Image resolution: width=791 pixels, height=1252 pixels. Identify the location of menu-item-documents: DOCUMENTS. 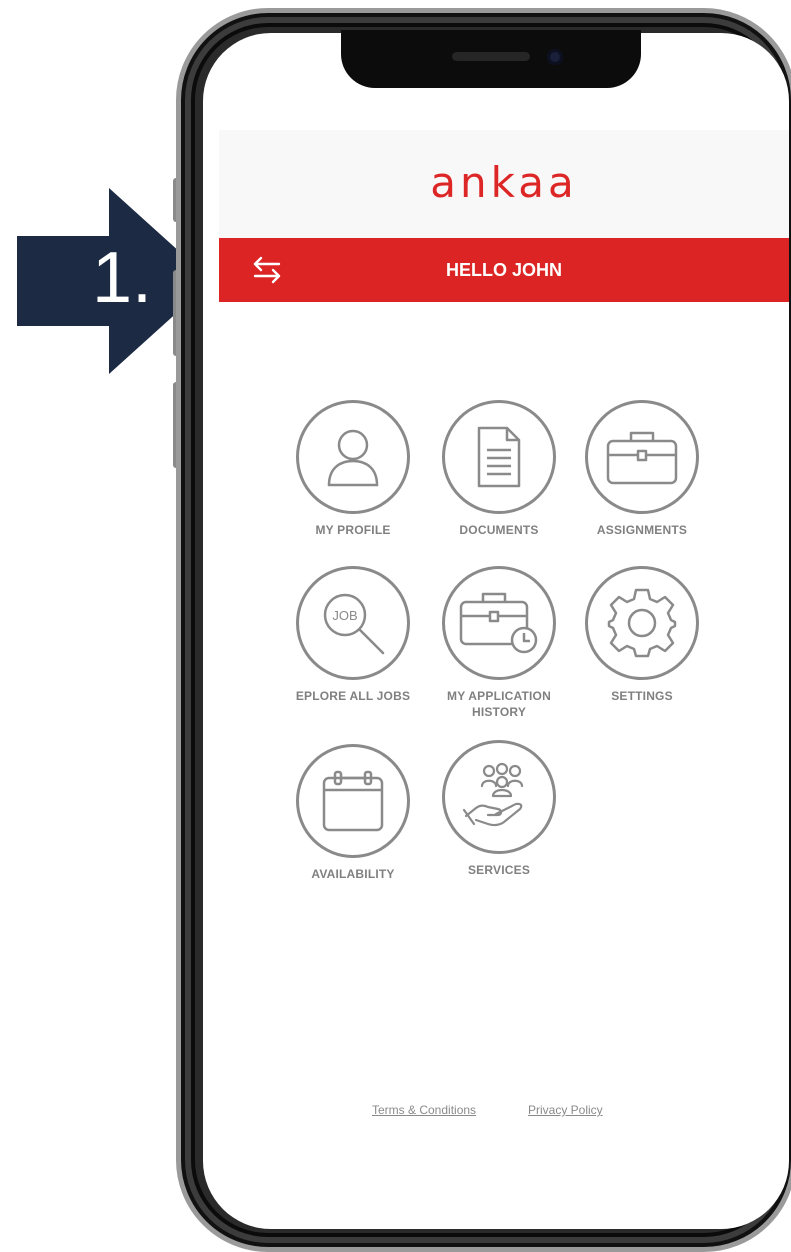
(499, 469).